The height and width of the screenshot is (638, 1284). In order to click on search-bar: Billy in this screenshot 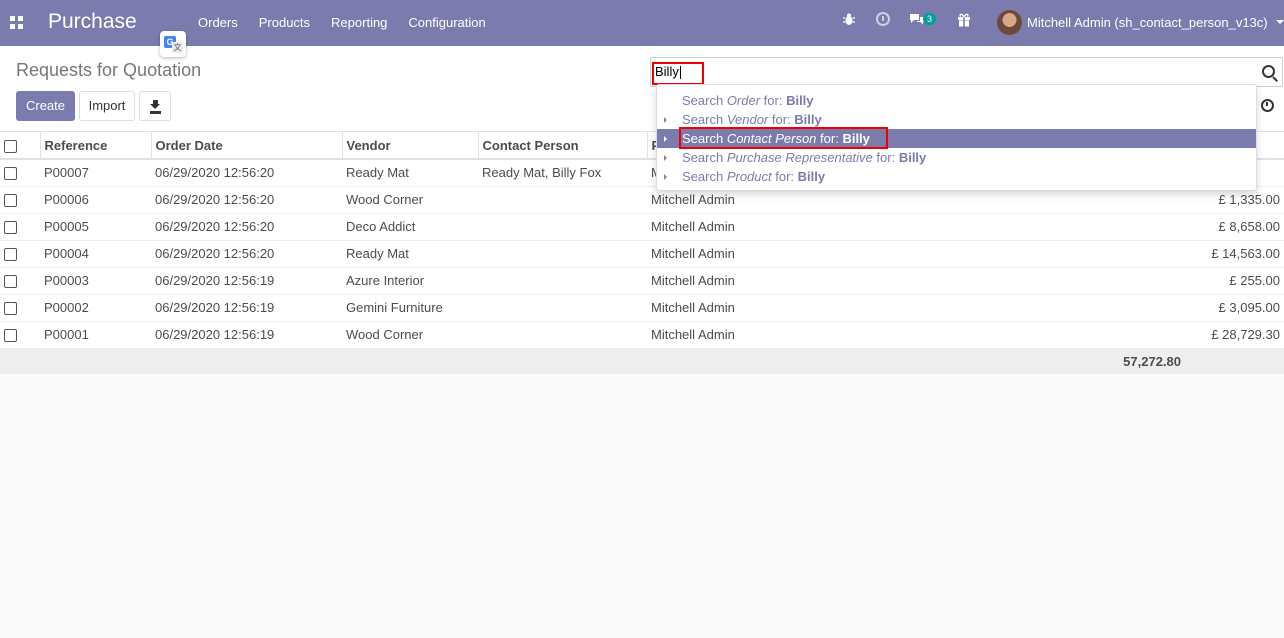, I will do `click(966, 72)`.